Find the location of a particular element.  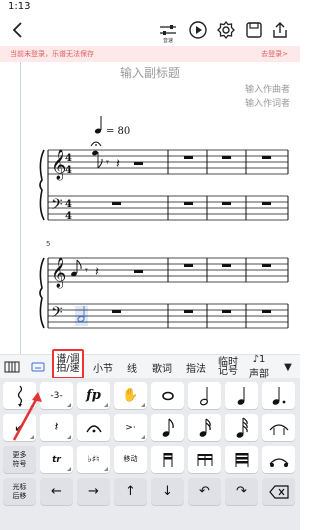

key-dot is located at coordinates (278, 395).